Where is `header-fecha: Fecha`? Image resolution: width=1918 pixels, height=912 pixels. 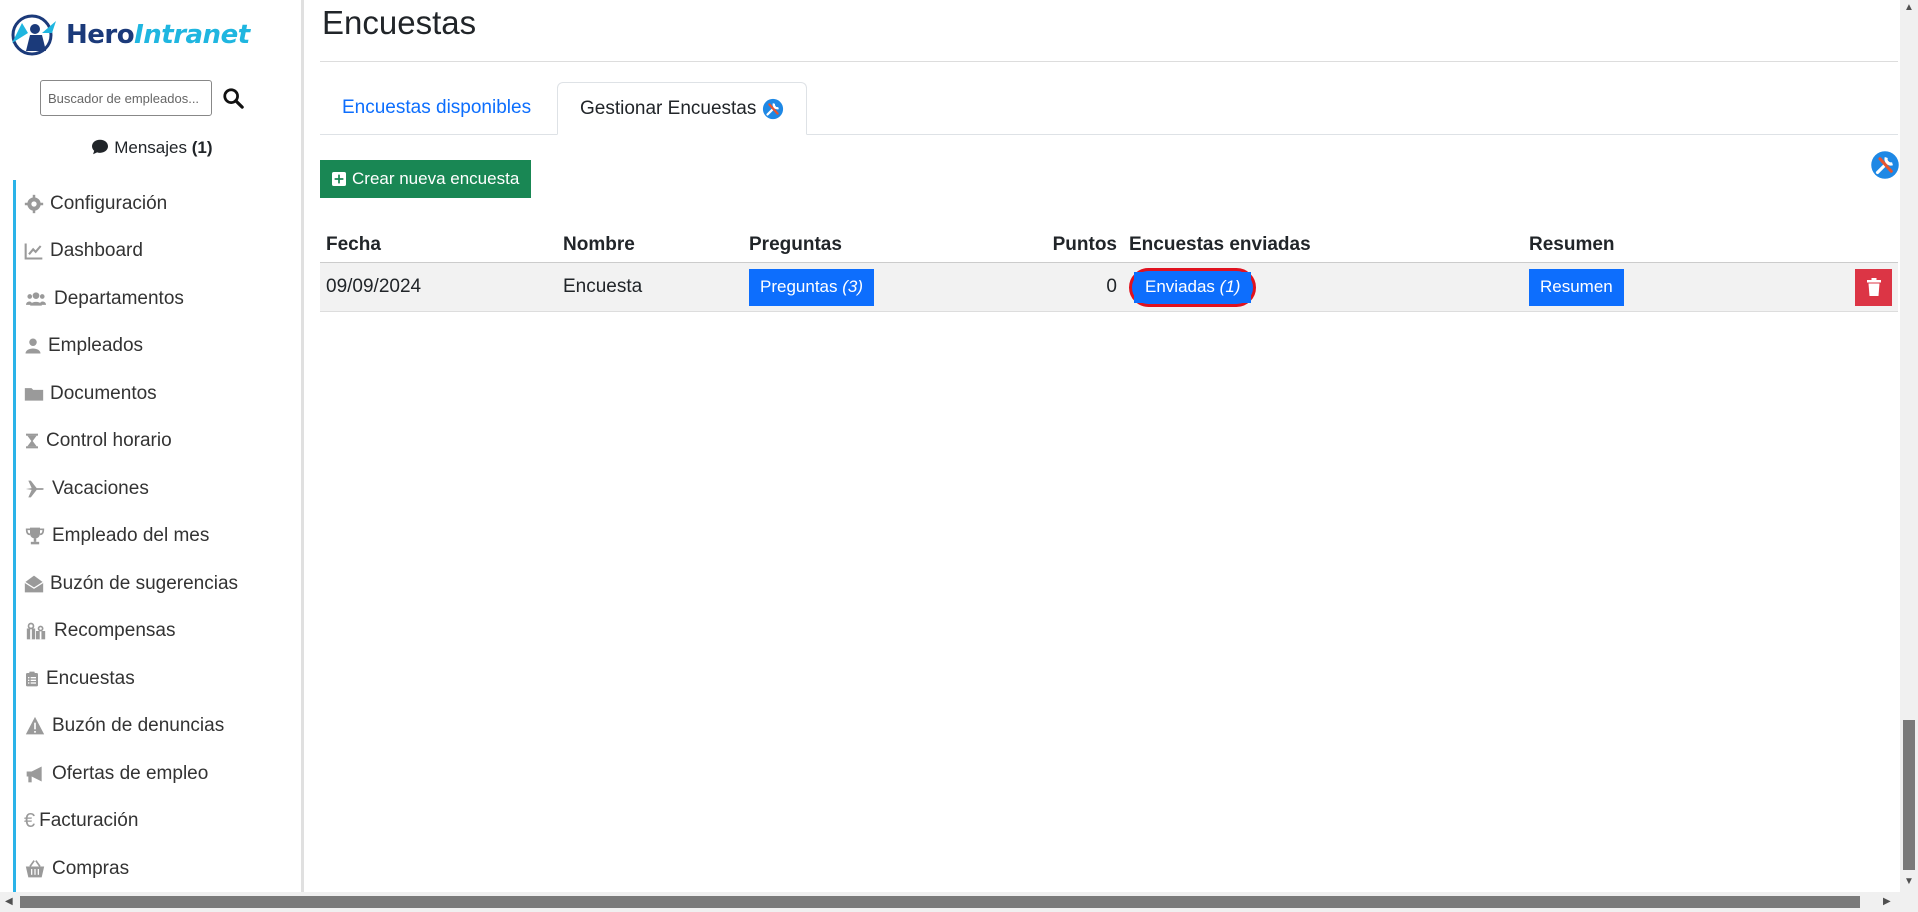
header-fecha: Fecha is located at coordinates (438, 245).